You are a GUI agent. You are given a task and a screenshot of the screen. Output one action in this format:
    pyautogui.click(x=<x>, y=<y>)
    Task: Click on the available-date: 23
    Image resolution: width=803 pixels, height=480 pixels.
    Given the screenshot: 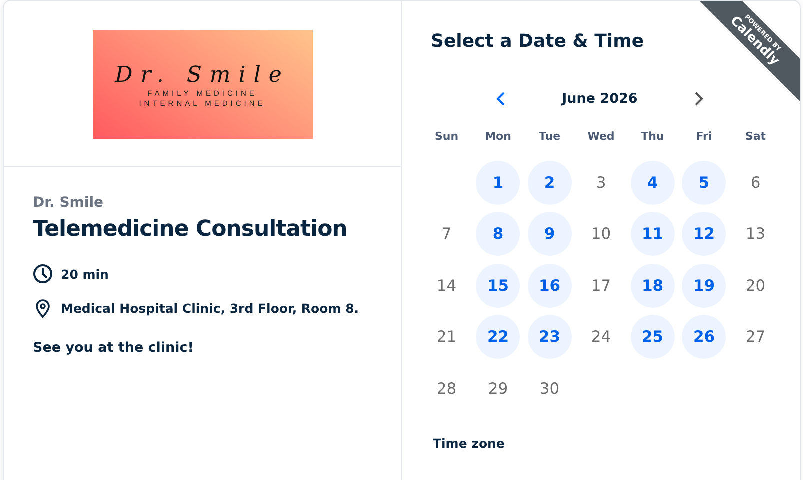 What is the action you would take?
    pyautogui.click(x=550, y=337)
    